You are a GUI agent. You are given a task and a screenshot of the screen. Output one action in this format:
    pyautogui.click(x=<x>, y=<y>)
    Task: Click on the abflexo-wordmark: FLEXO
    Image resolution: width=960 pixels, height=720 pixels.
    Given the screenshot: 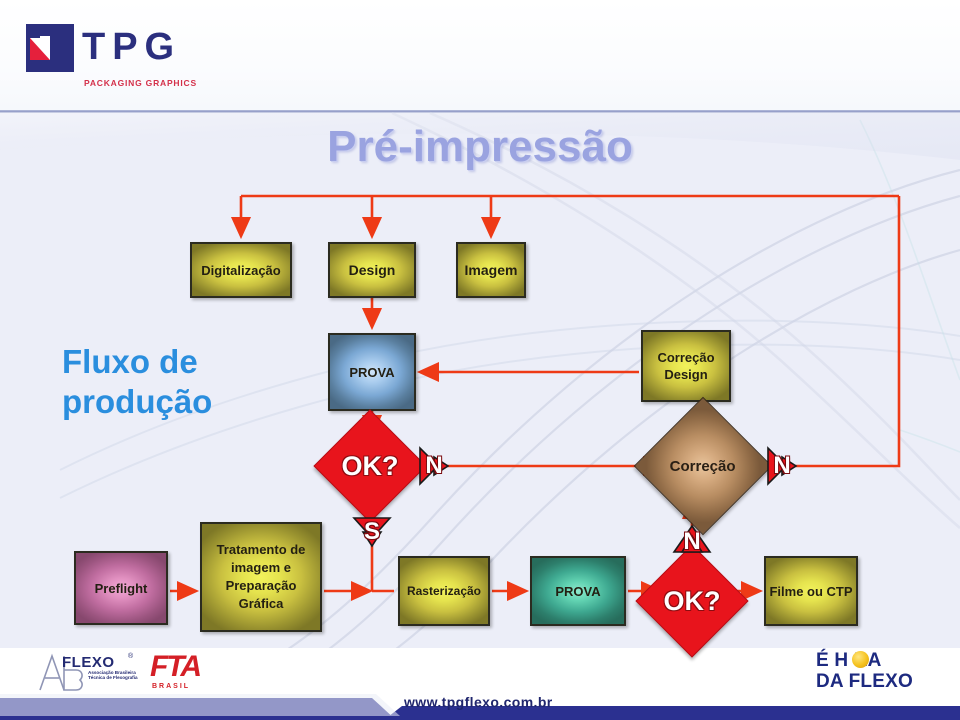 What is the action you would take?
    pyautogui.click(x=88, y=662)
    